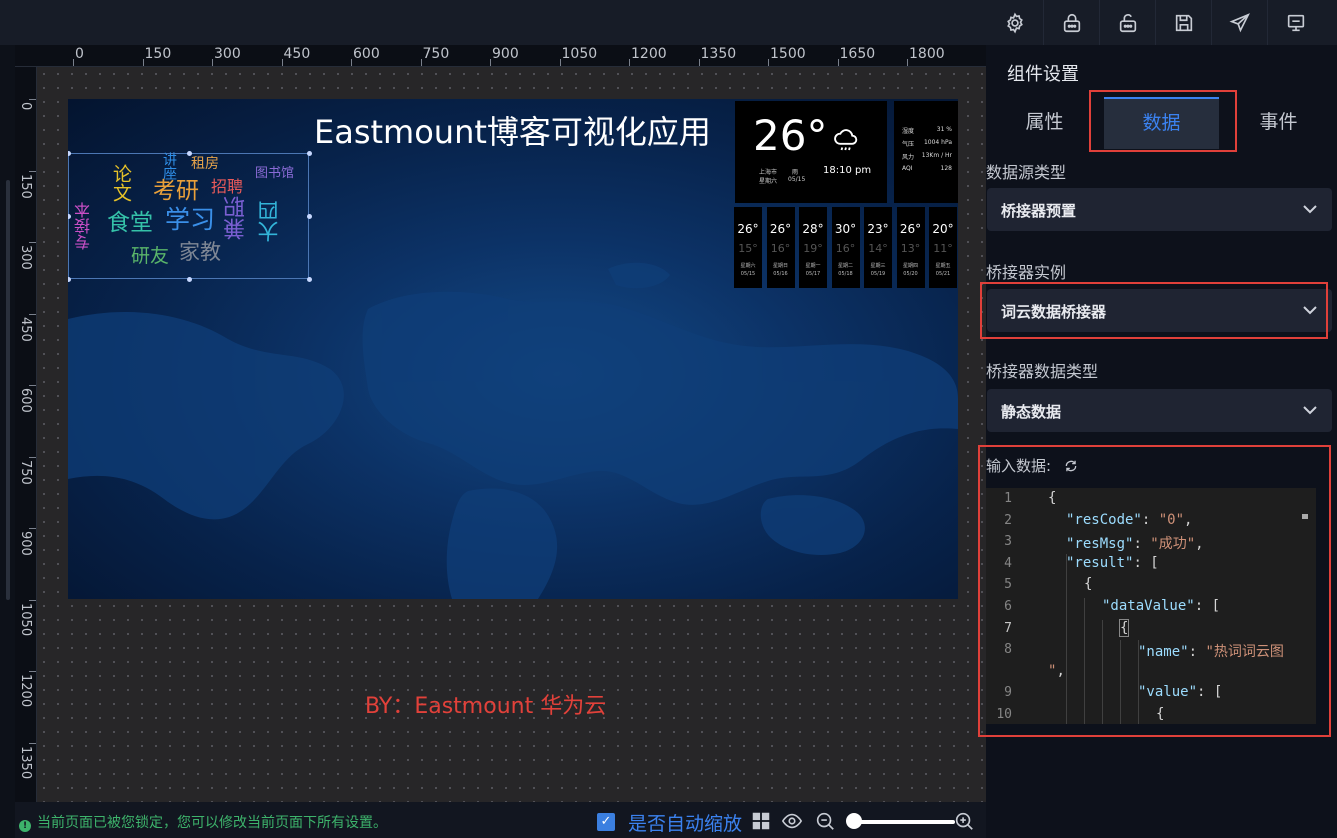 This screenshot has width=1337, height=838. What do you see at coordinates (905, 822) in the screenshot?
I see `zoom-slider-track` at bounding box center [905, 822].